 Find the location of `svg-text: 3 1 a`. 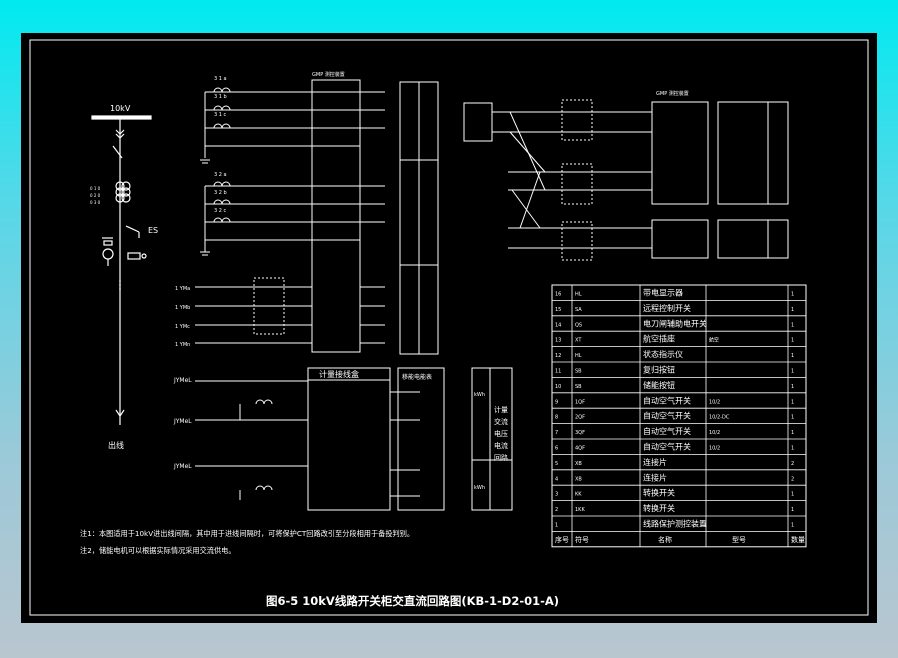

svg-text: 3 1 a is located at coordinates (220, 79).